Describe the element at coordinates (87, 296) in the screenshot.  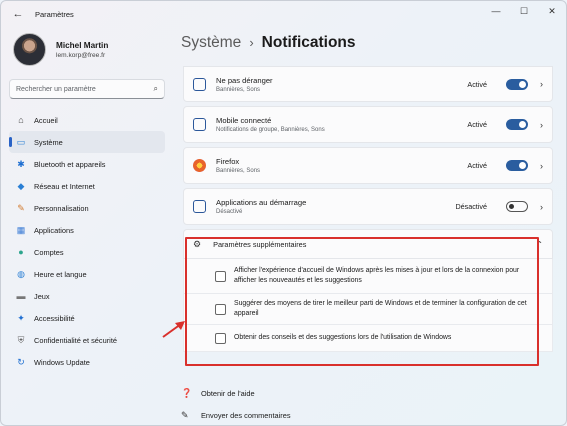
I see `sidebar-item-jeux: ▬ Jeux` at that location.